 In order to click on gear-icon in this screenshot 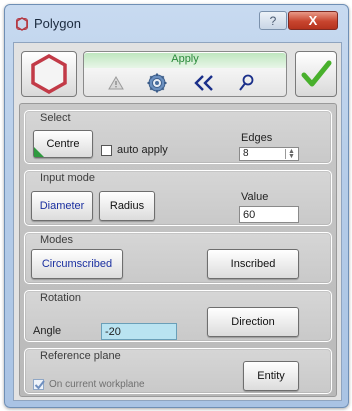, I will do `click(157, 83)`.